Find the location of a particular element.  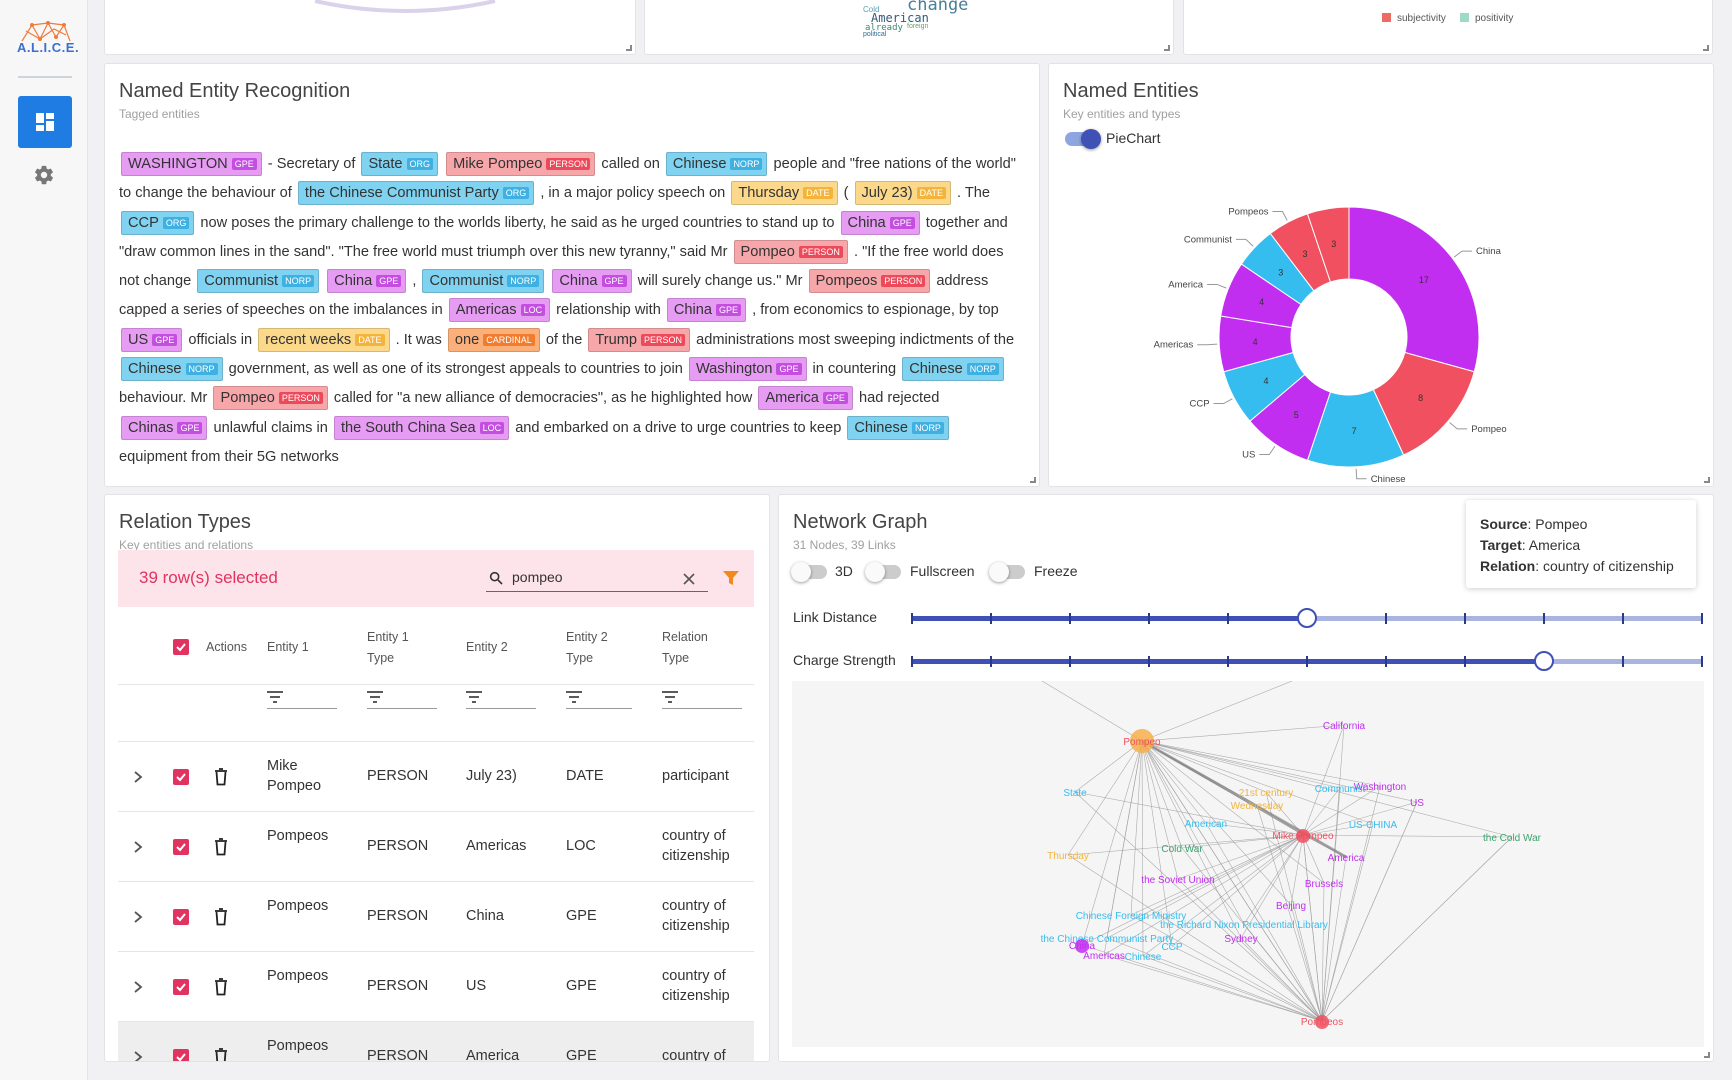

entity-person: Mike Pompeo PERSON is located at coordinates (521, 164).